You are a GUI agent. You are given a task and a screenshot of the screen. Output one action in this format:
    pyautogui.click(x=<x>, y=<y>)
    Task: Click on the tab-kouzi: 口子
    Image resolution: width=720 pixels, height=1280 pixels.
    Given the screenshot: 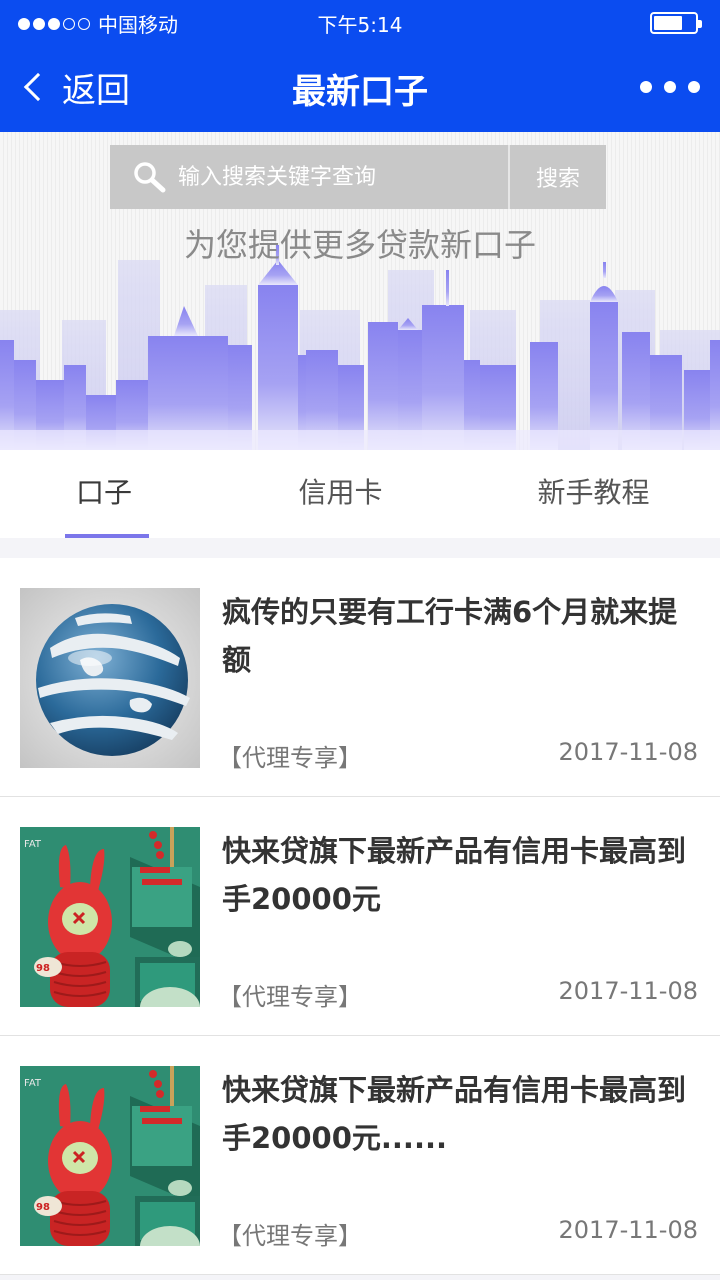 What is the action you would take?
    pyautogui.click(x=107, y=494)
    